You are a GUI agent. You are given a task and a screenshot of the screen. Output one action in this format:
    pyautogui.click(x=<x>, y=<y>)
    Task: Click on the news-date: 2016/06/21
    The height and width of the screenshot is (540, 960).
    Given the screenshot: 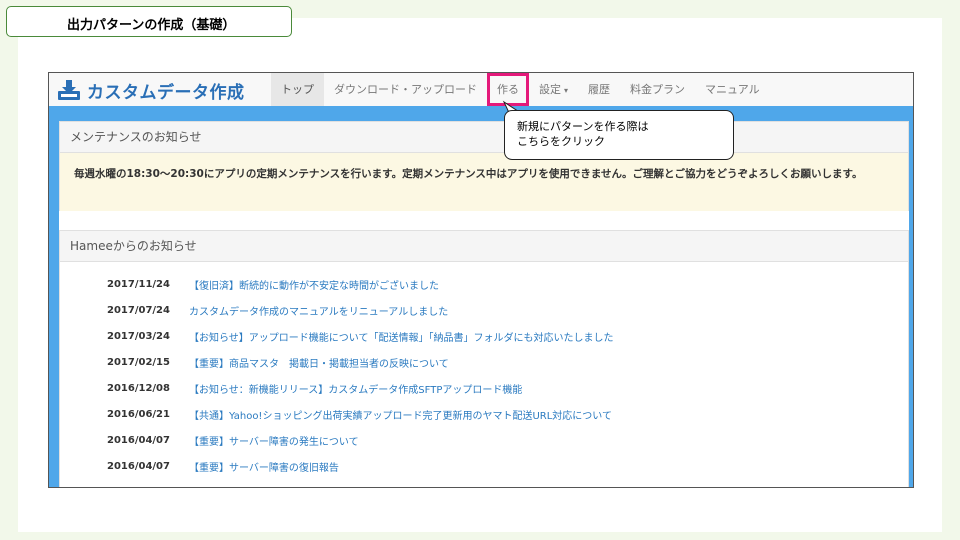 What is the action you would take?
    pyautogui.click(x=138, y=414)
    